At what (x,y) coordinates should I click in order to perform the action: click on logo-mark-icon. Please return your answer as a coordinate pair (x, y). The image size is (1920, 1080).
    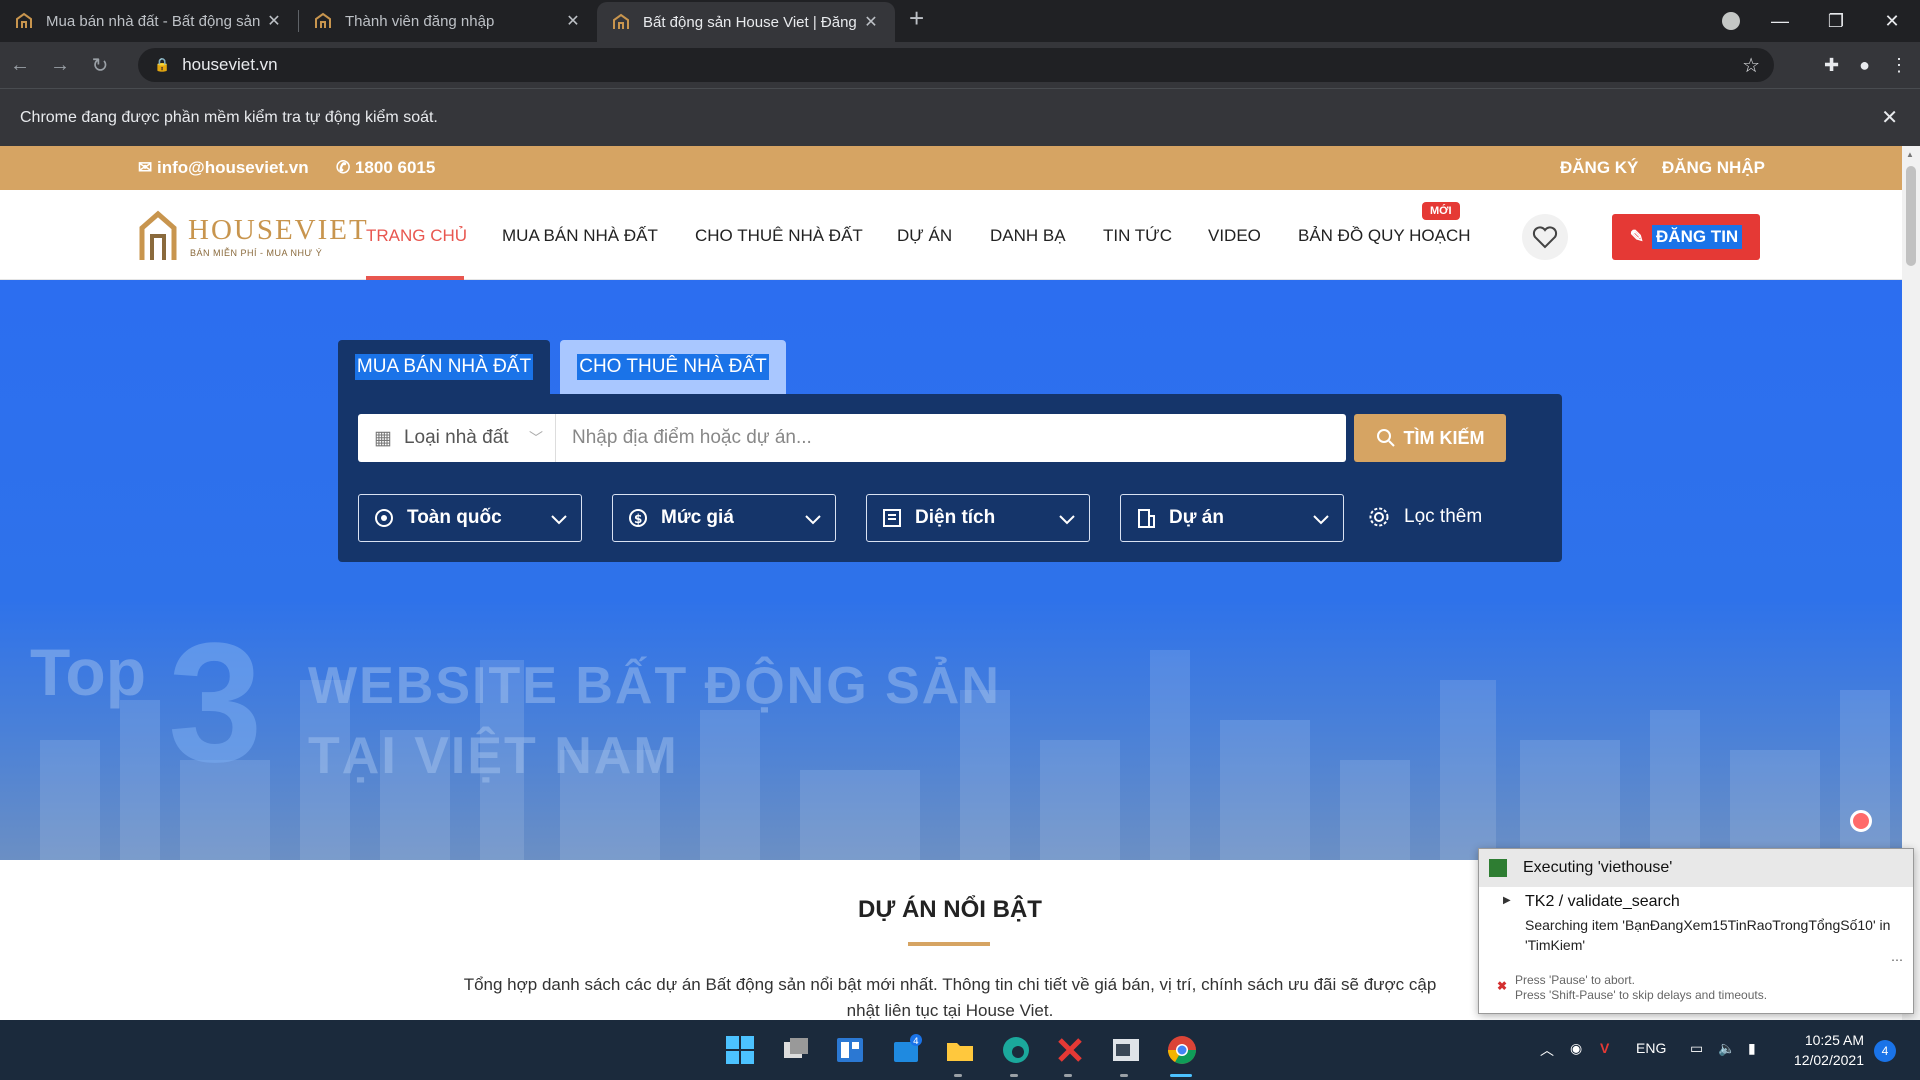
    Looking at the image, I should click on (158, 235).